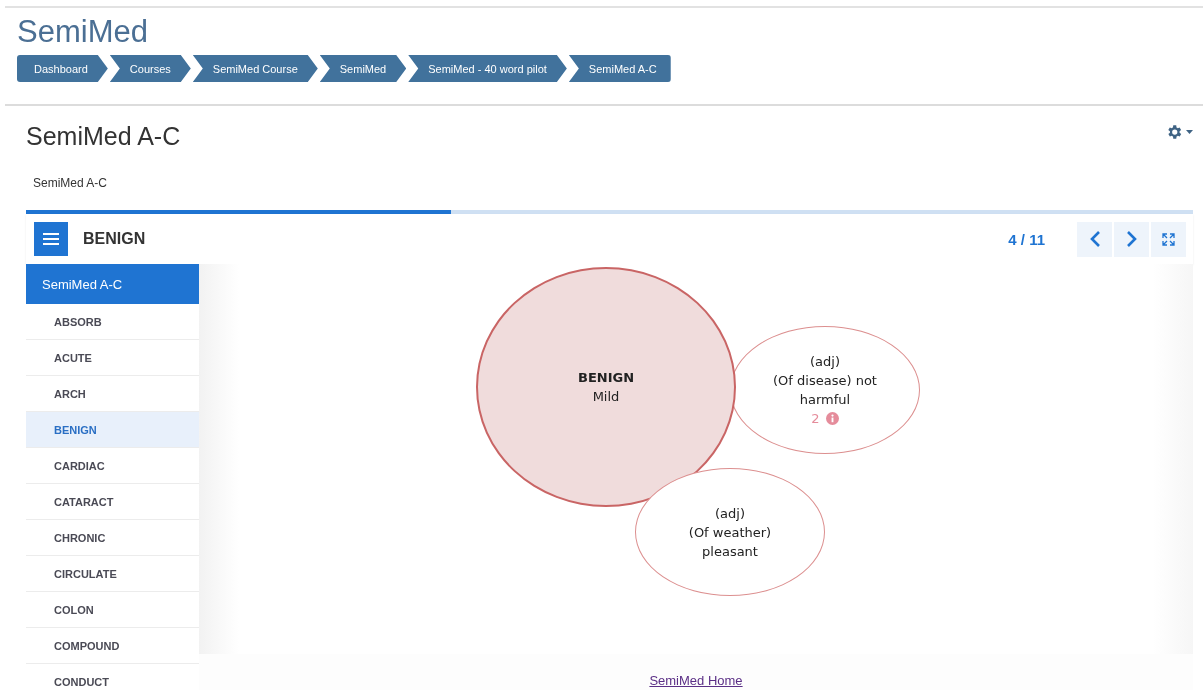 Image resolution: width=1203 pixels, height=690 pixels. I want to click on breadcrumb-link: Dashboard, so click(62, 68).